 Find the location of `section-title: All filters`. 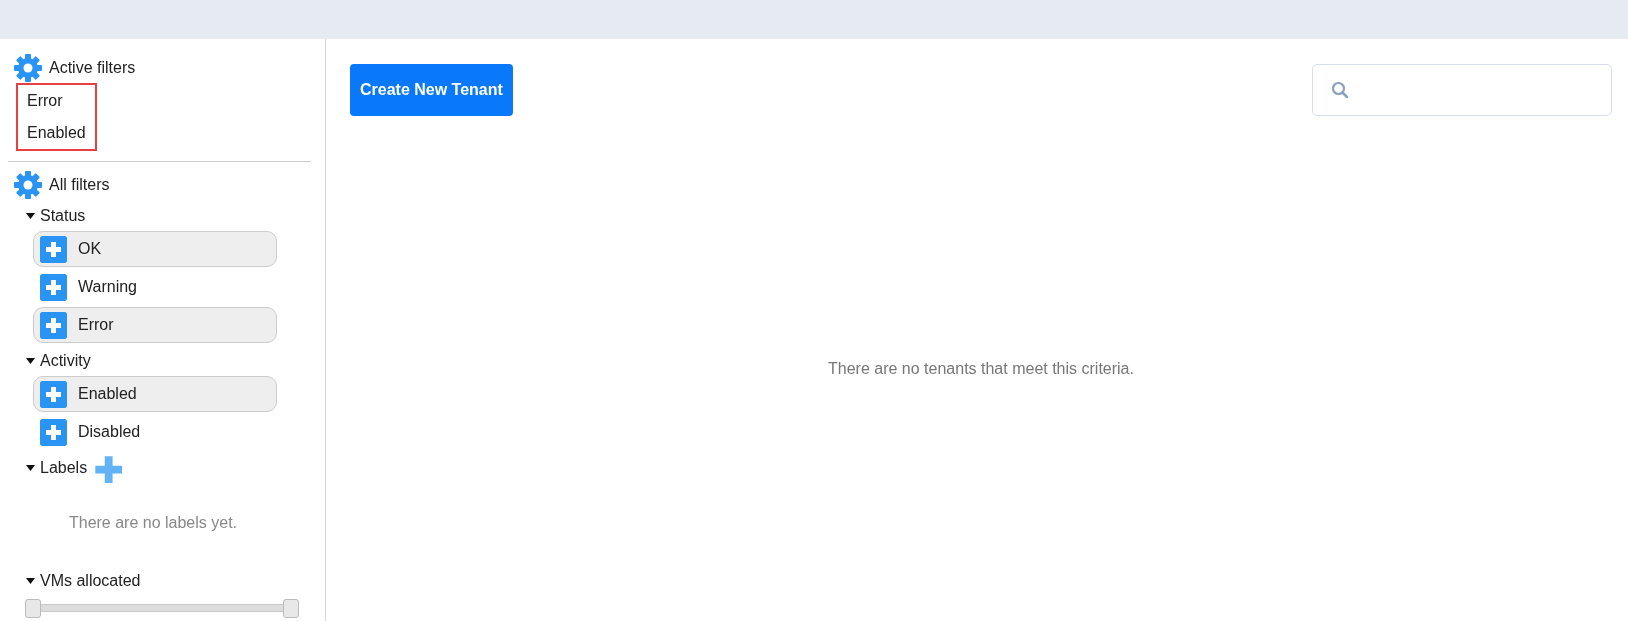

section-title: All filters is located at coordinates (79, 185).